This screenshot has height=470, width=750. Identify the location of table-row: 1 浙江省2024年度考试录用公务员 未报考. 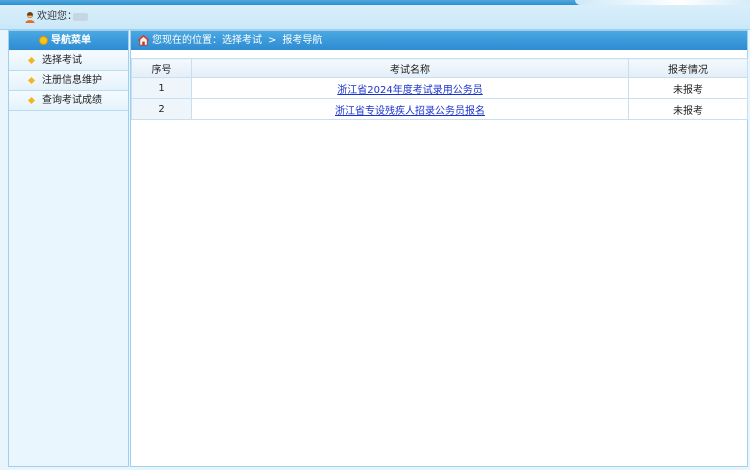
(439, 88).